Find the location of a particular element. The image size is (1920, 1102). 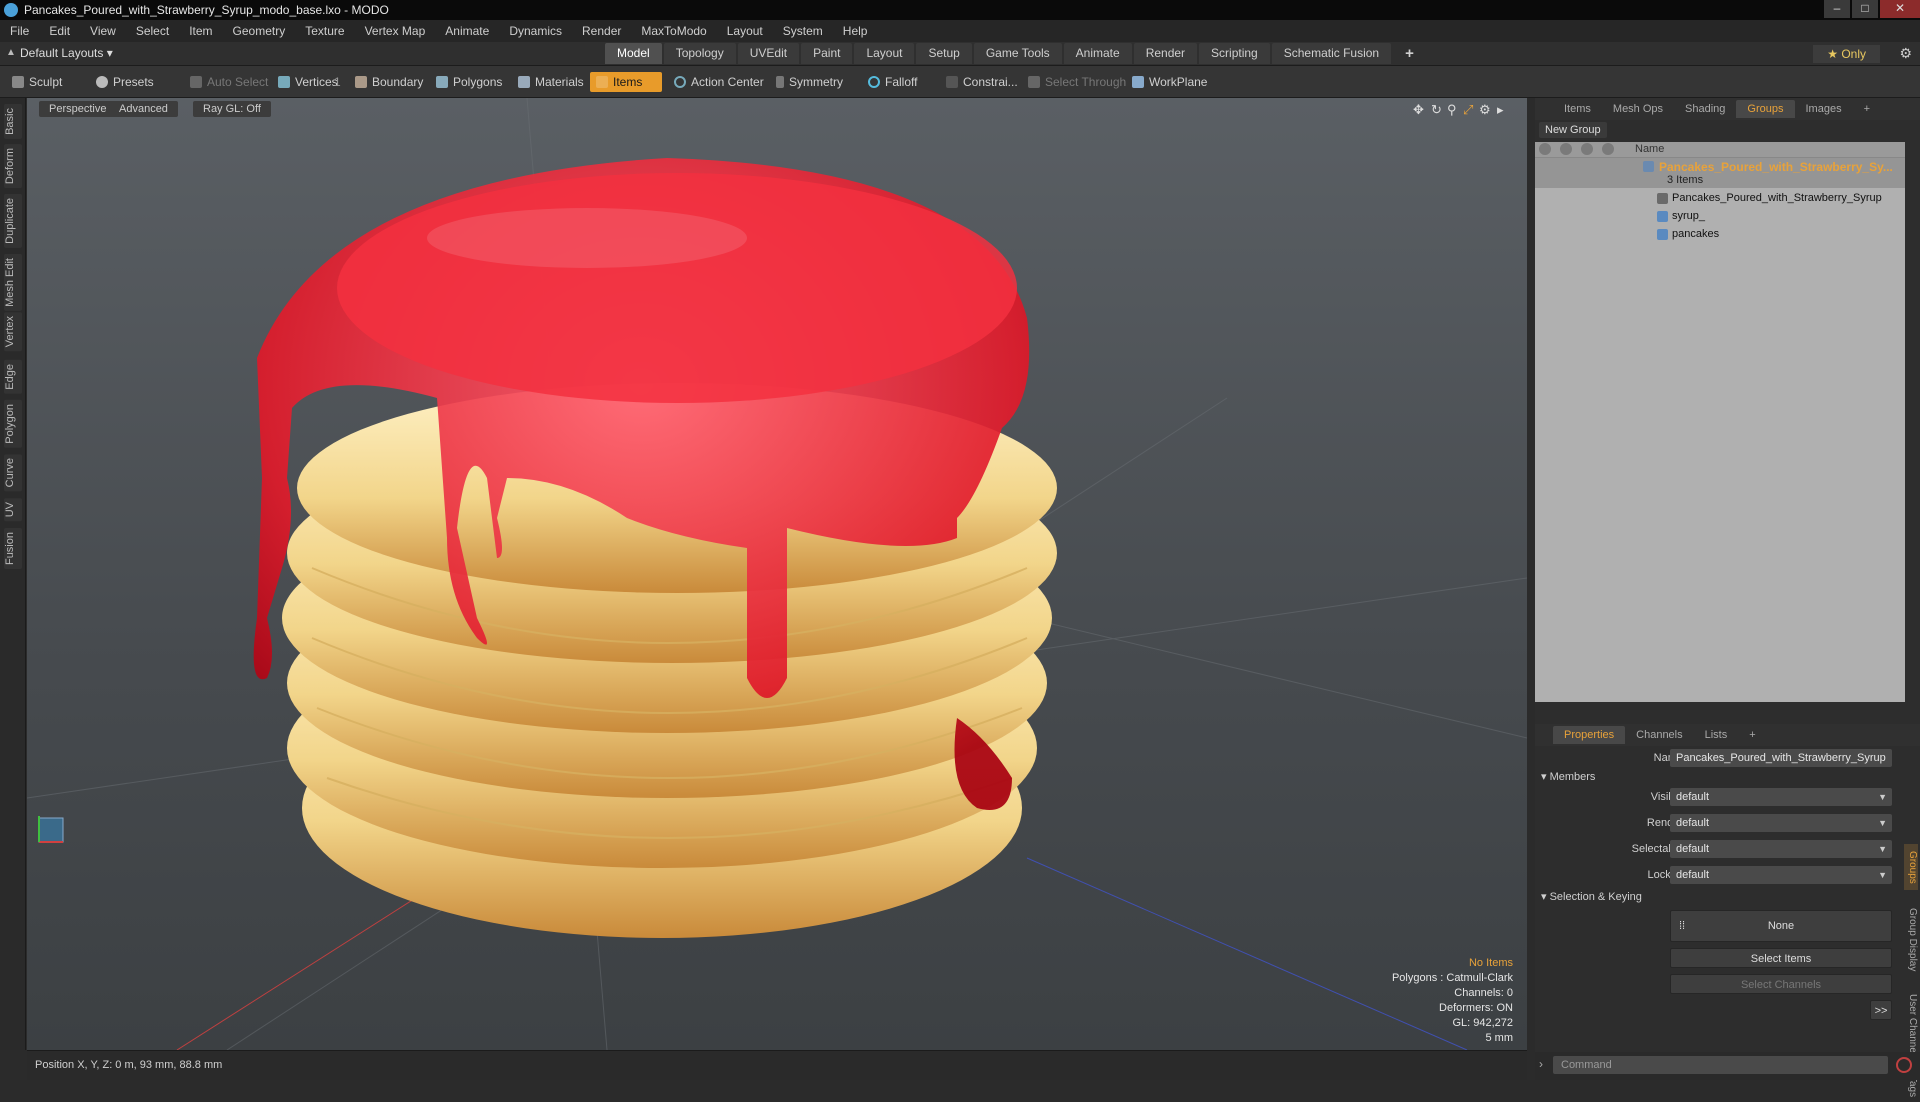

selectable-select: default ▼ is located at coordinates (1781, 849).